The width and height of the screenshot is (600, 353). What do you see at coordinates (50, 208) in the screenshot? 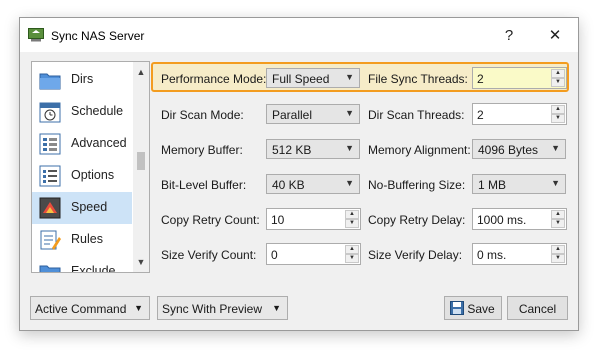
I see `speed-icon` at bounding box center [50, 208].